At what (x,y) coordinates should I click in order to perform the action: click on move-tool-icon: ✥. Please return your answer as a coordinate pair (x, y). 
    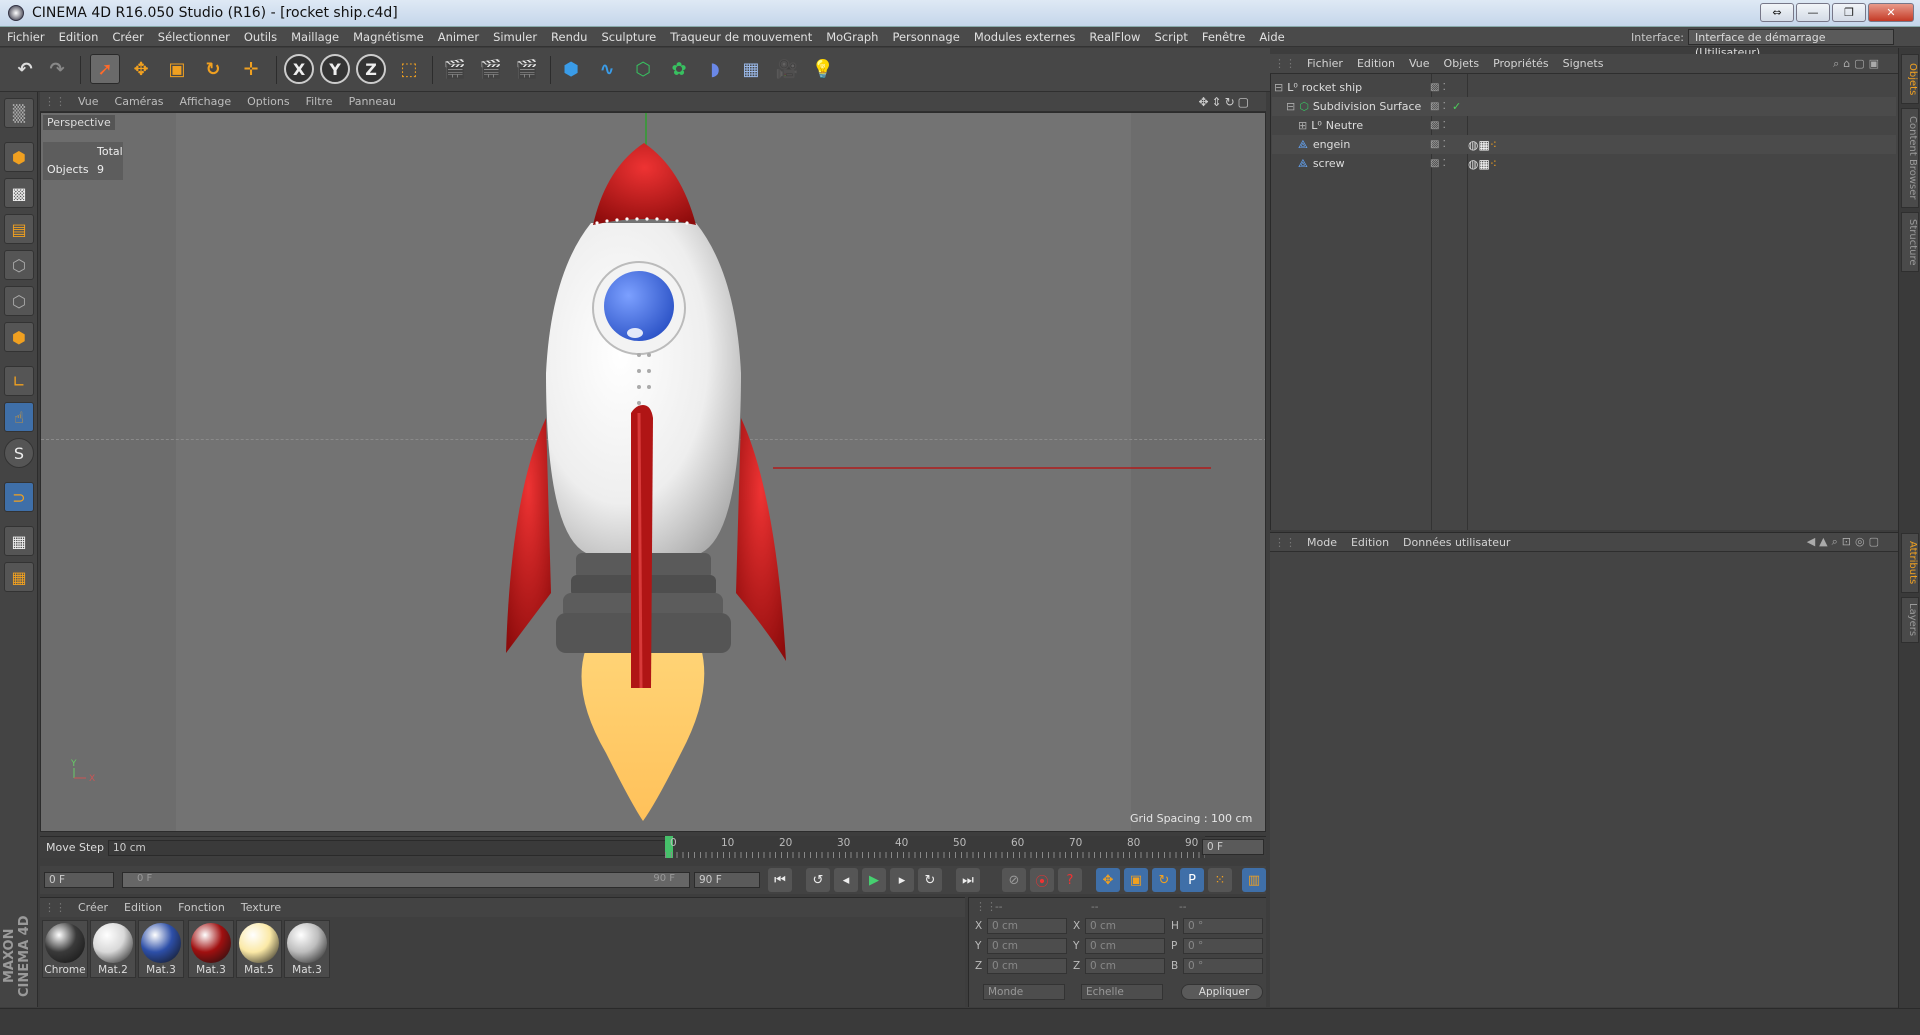
    Looking at the image, I should click on (141, 69).